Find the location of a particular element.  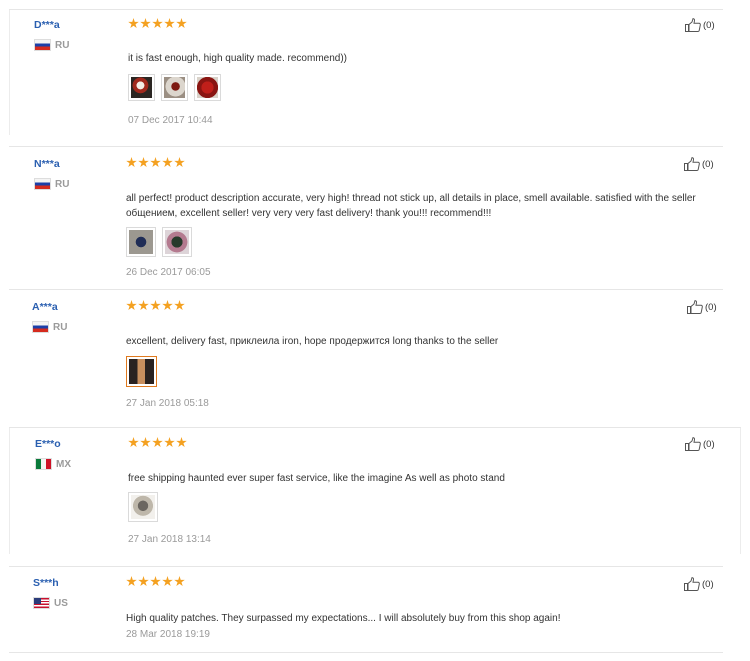

review-photo-patch-pack is located at coordinates (143, 507).